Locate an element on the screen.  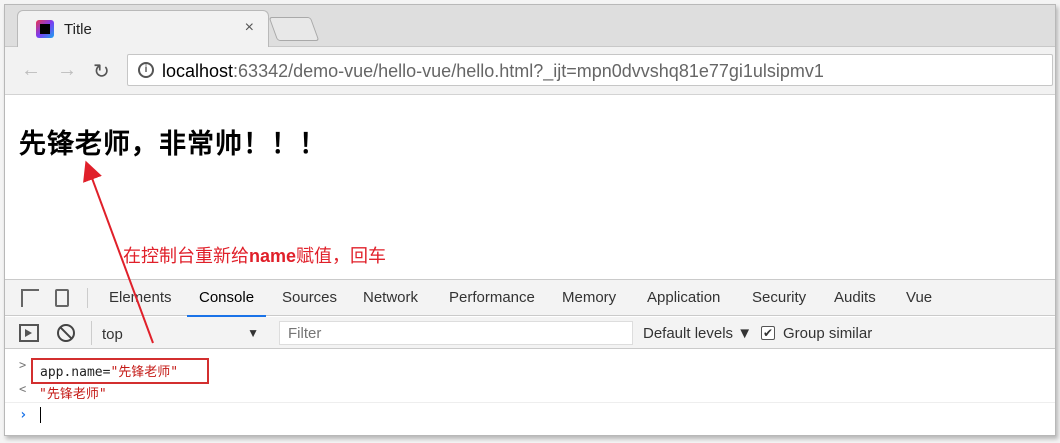
tab-audits: Audits is located at coordinates (855, 297).